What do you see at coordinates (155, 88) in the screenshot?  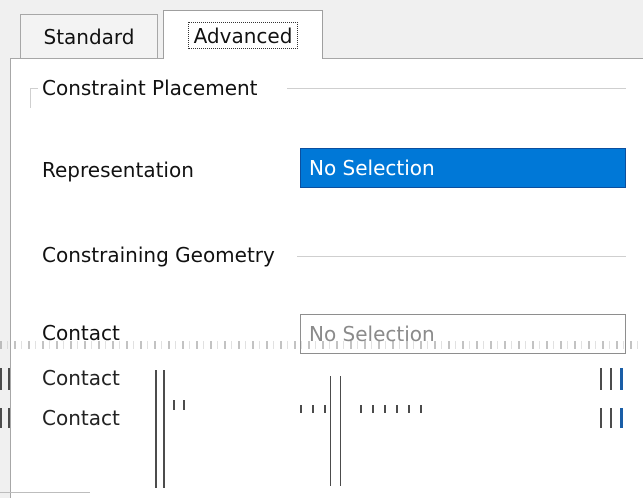 I see `constraint-placement-title: Constraint Placement` at bounding box center [155, 88].